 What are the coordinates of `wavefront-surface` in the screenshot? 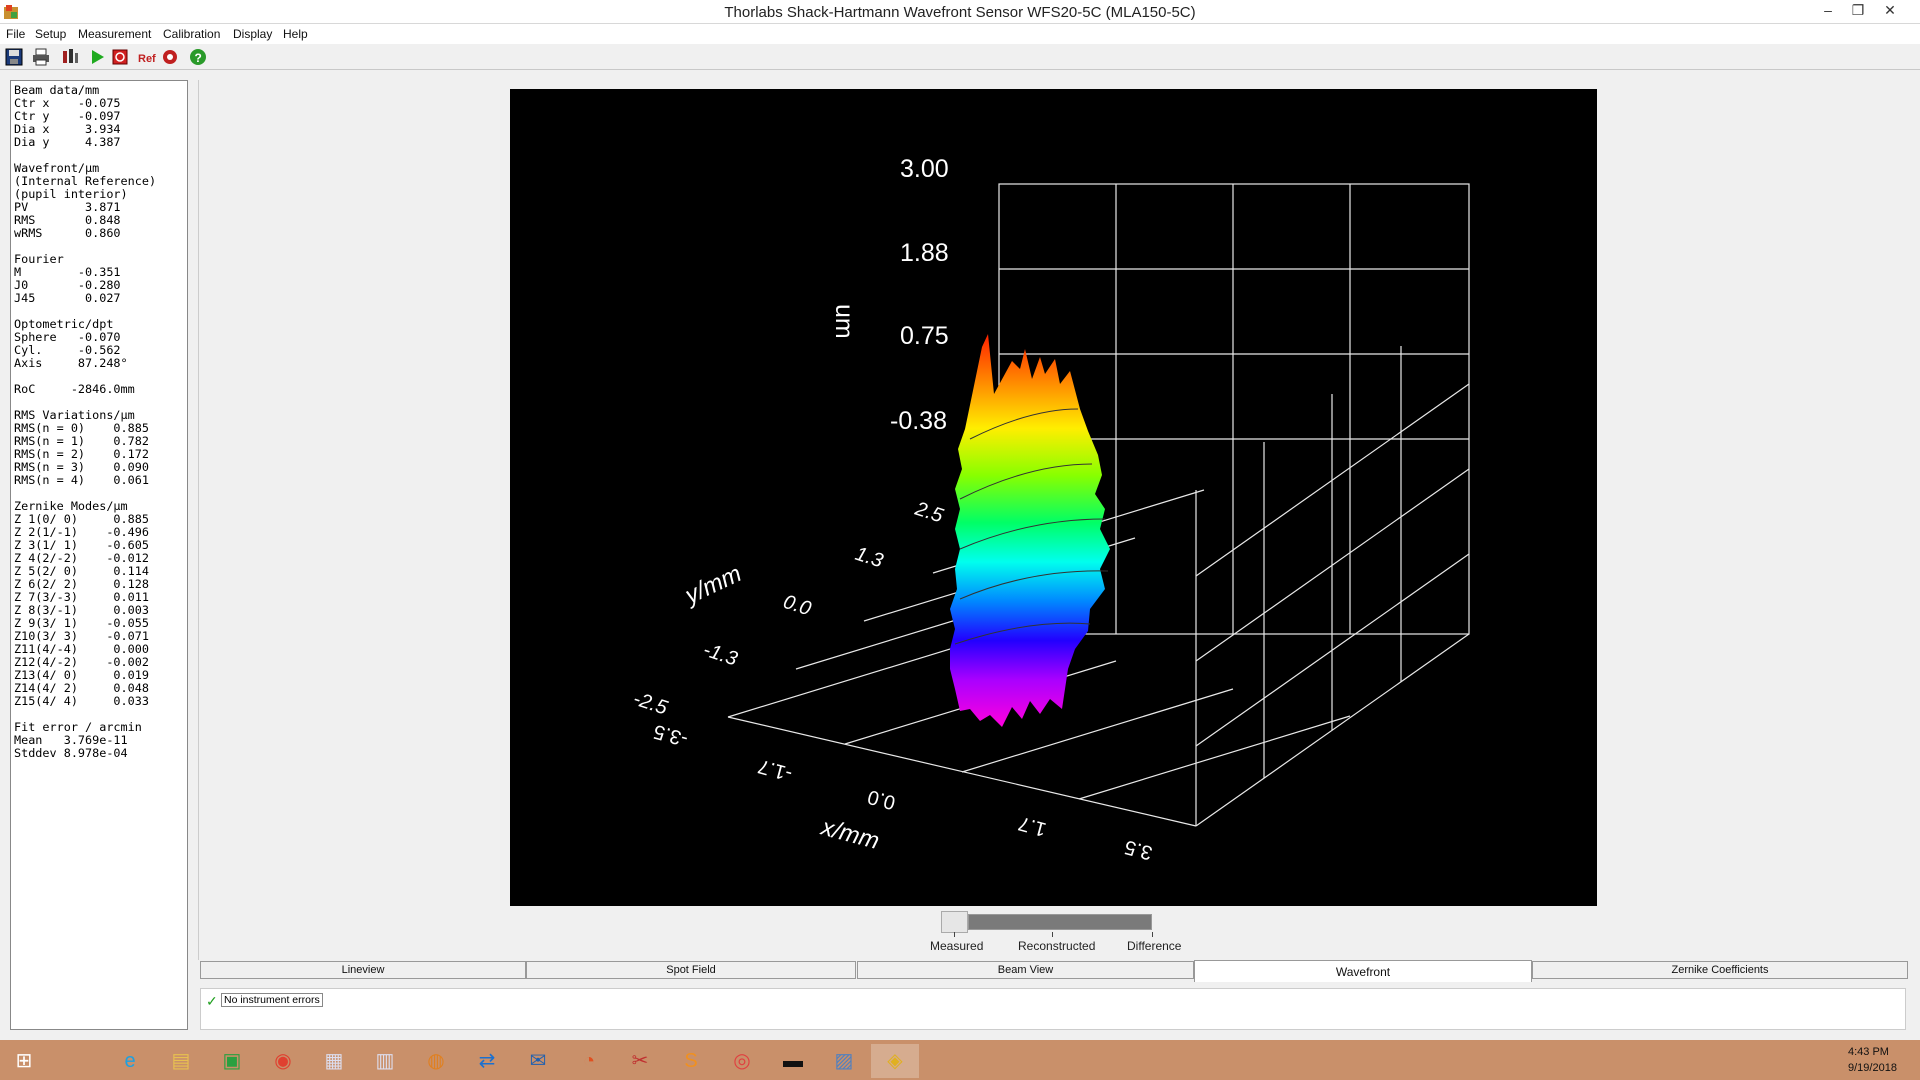 It's located at (1030, 530).